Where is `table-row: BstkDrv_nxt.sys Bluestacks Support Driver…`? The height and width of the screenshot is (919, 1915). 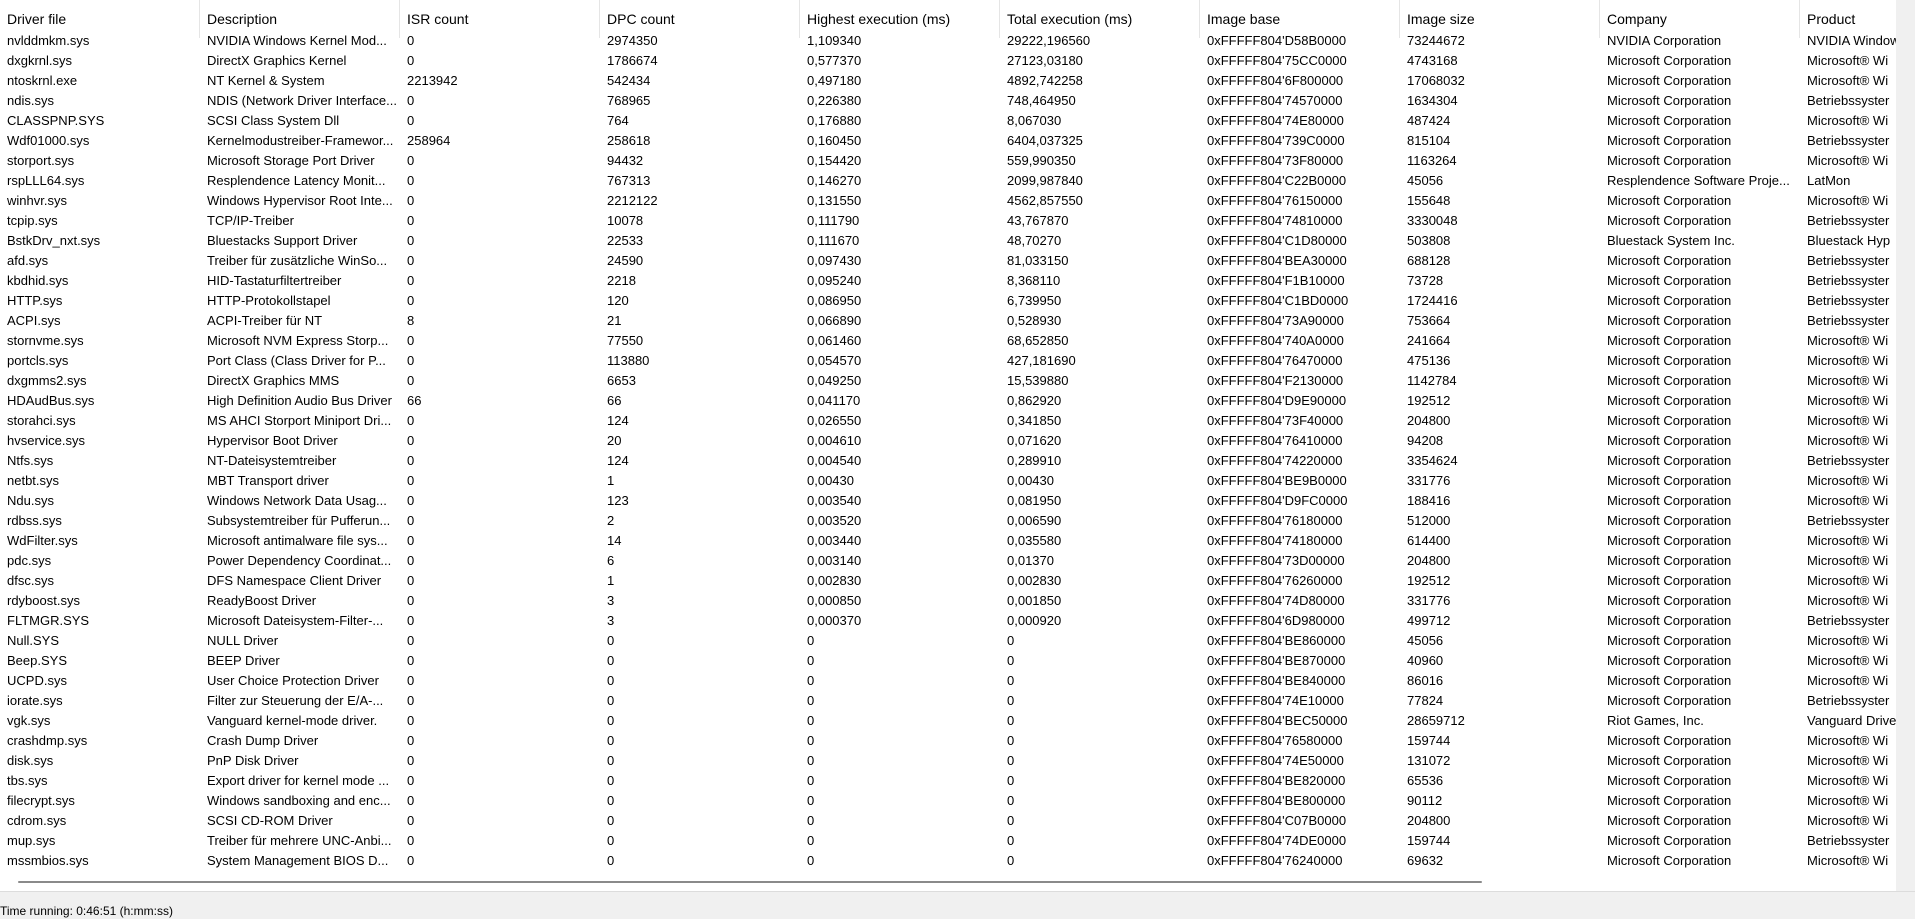
table-row: BstkDrv_nxt.sys Bluestacks Support Driver… is located at coordinates (948, 241).